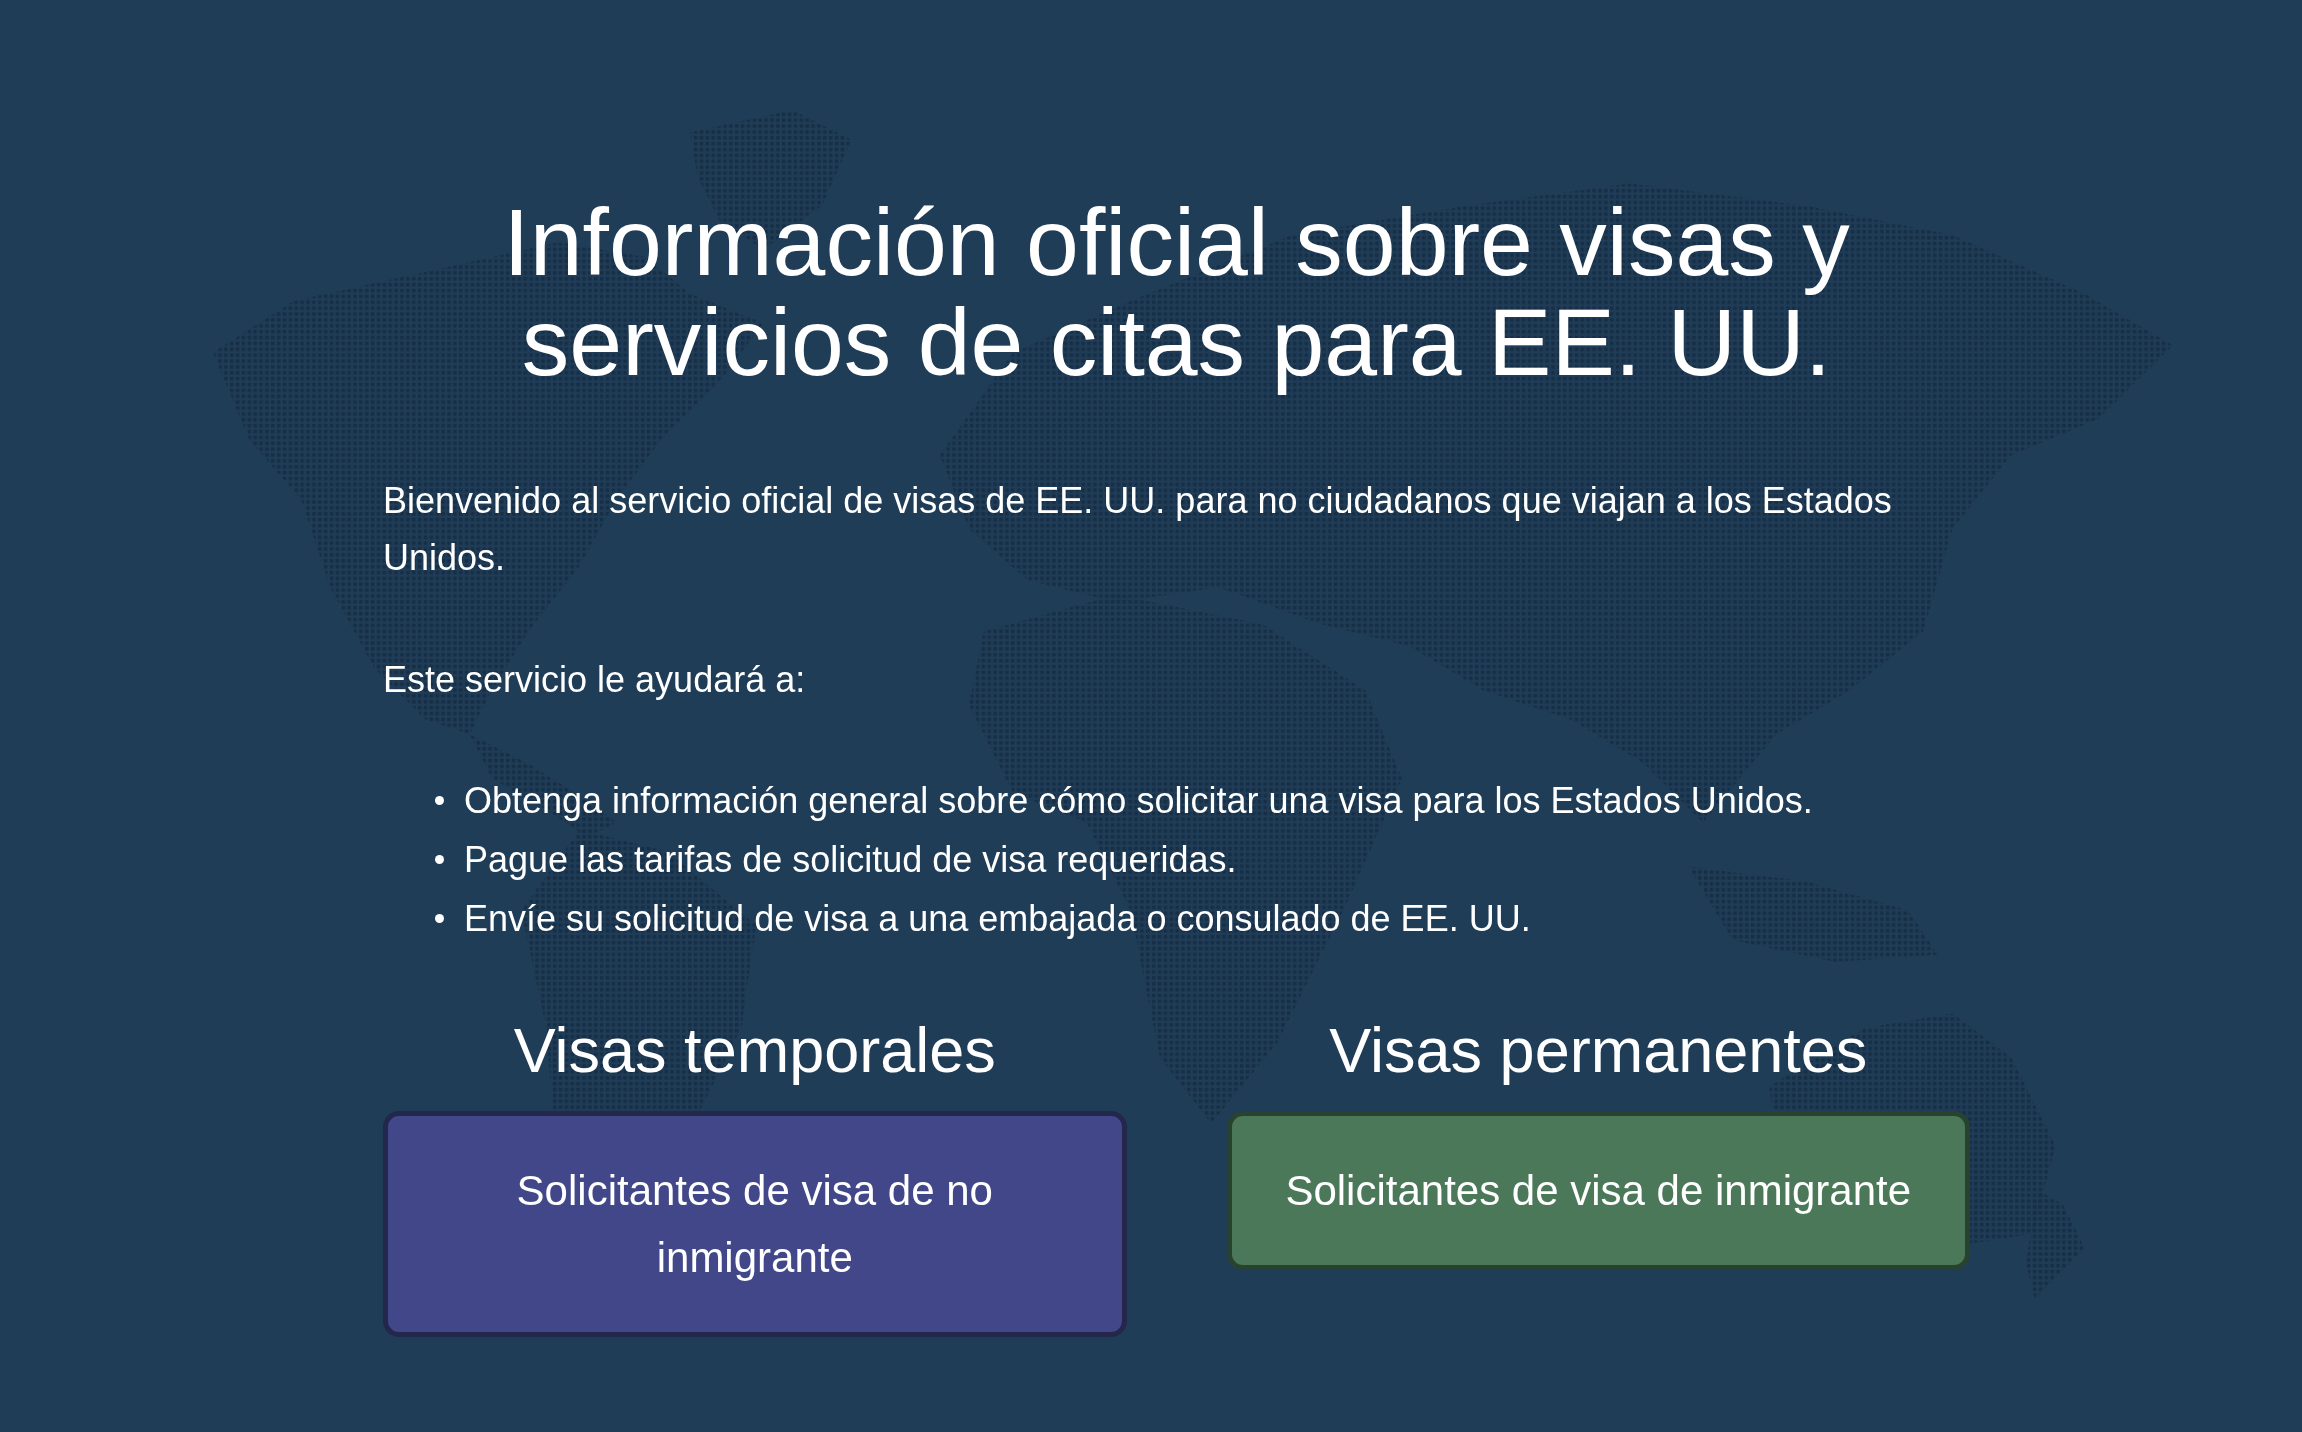  Describe the element at coordinates (754, 1050) in the screenshot. I see `category-heading: Visas temporales` at that location.